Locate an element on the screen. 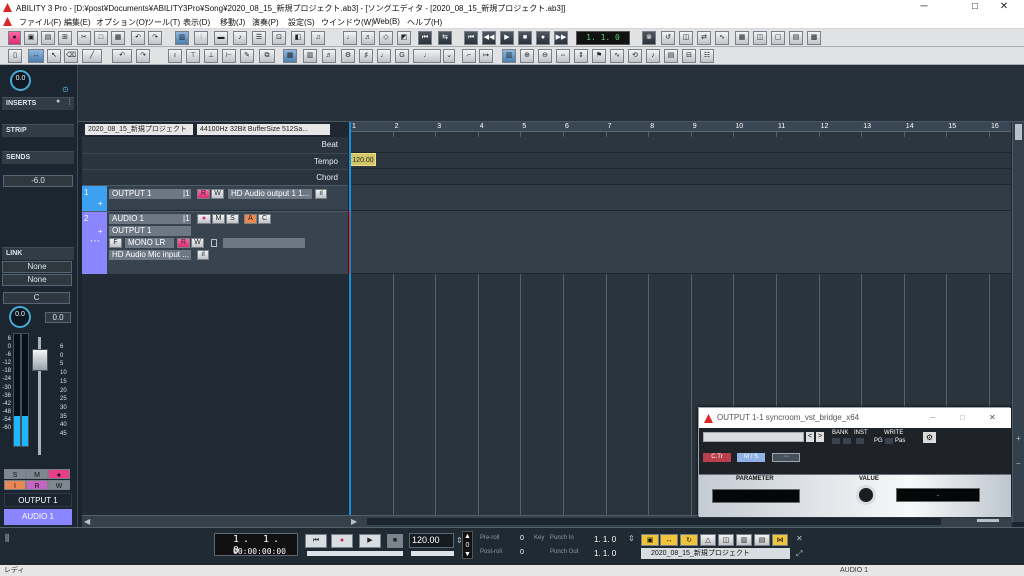  tempo-slider is located at coordinates (432, 553).